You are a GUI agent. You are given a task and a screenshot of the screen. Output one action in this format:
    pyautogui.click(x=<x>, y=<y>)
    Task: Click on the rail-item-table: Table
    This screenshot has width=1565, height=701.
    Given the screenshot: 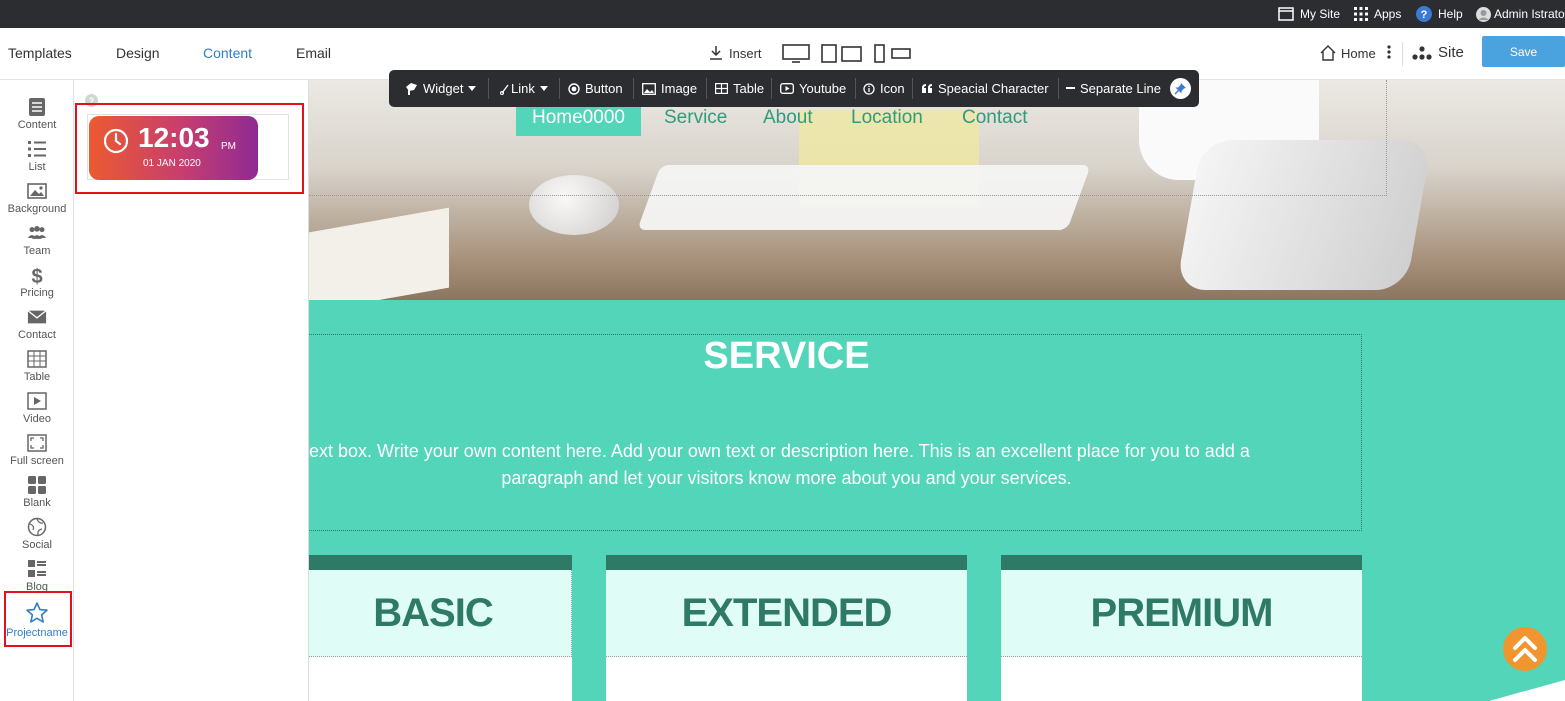 What is the action you would take?
    pyautogui.click(x=37, y=366)
    